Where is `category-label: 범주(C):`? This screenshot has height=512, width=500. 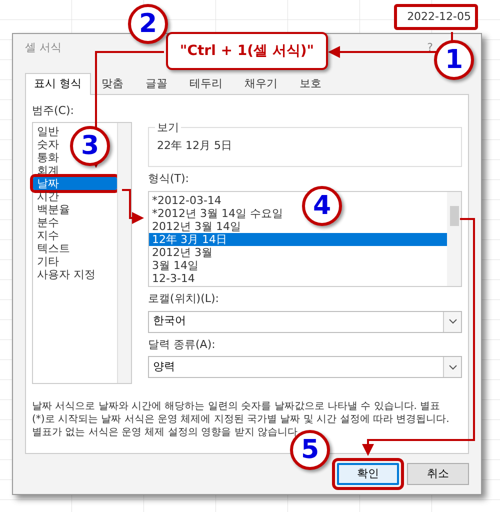
category-label: 범주(C): is located at coordinates (53, 111).